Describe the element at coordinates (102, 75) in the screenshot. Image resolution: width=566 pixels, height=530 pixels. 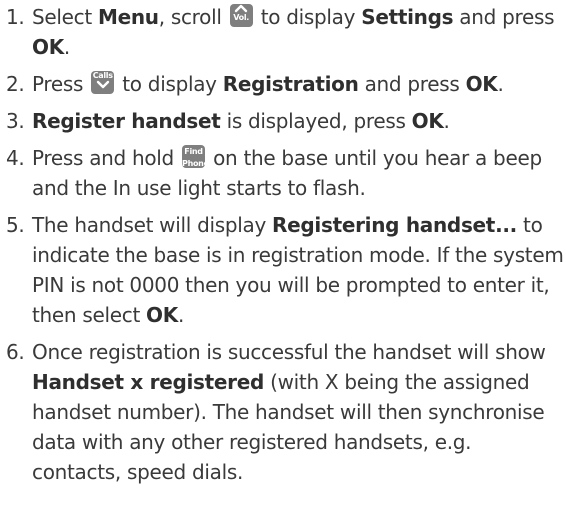
I see `key-label: Calls` at that location.